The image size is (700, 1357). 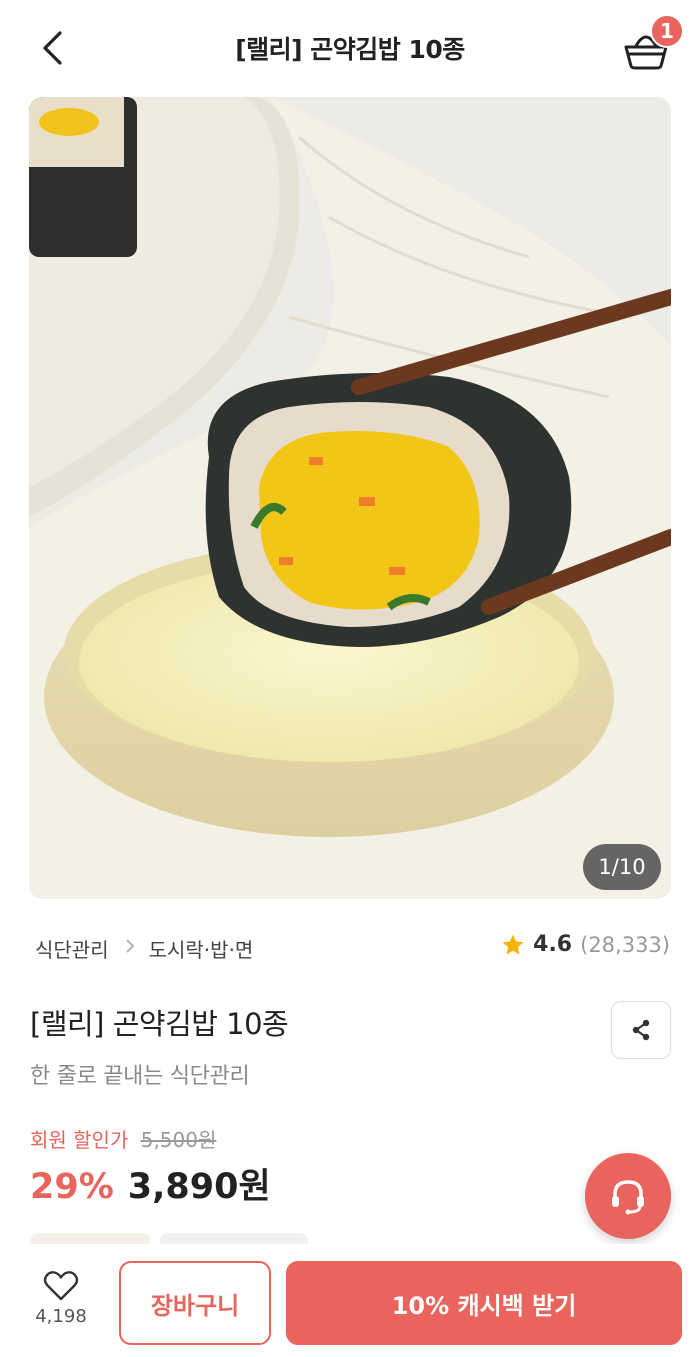 What do you see at coordinates (195, 1303) in the screenshot?
I see `add-to-cart-button: 장바구니` at bounding box center [195, 1303].